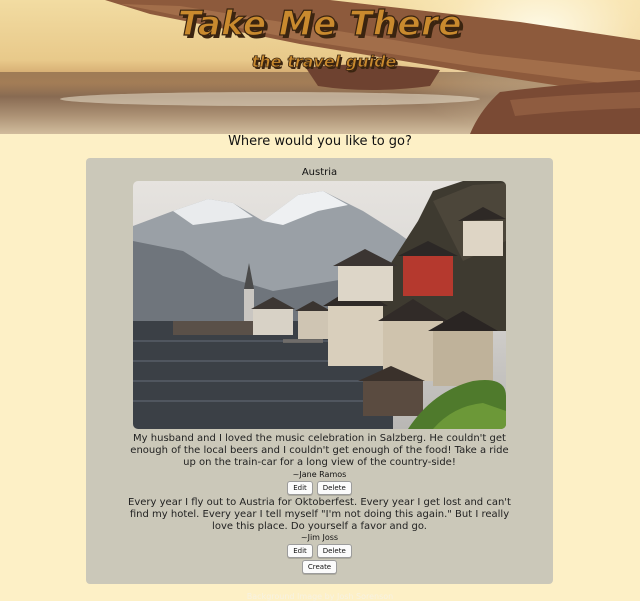 This screenshot has width=640, height=601. I want to click on create-row: Create, so click(319, 567).